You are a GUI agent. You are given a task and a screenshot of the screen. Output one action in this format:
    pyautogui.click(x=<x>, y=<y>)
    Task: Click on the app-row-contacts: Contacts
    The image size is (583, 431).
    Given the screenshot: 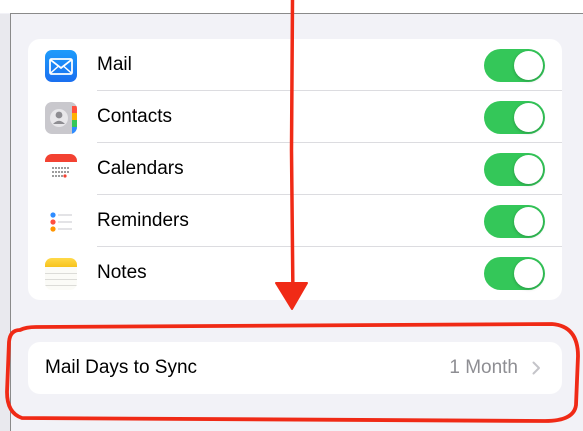 What is the action you would take?
    pyautogui.click(x=295, y=117)
    